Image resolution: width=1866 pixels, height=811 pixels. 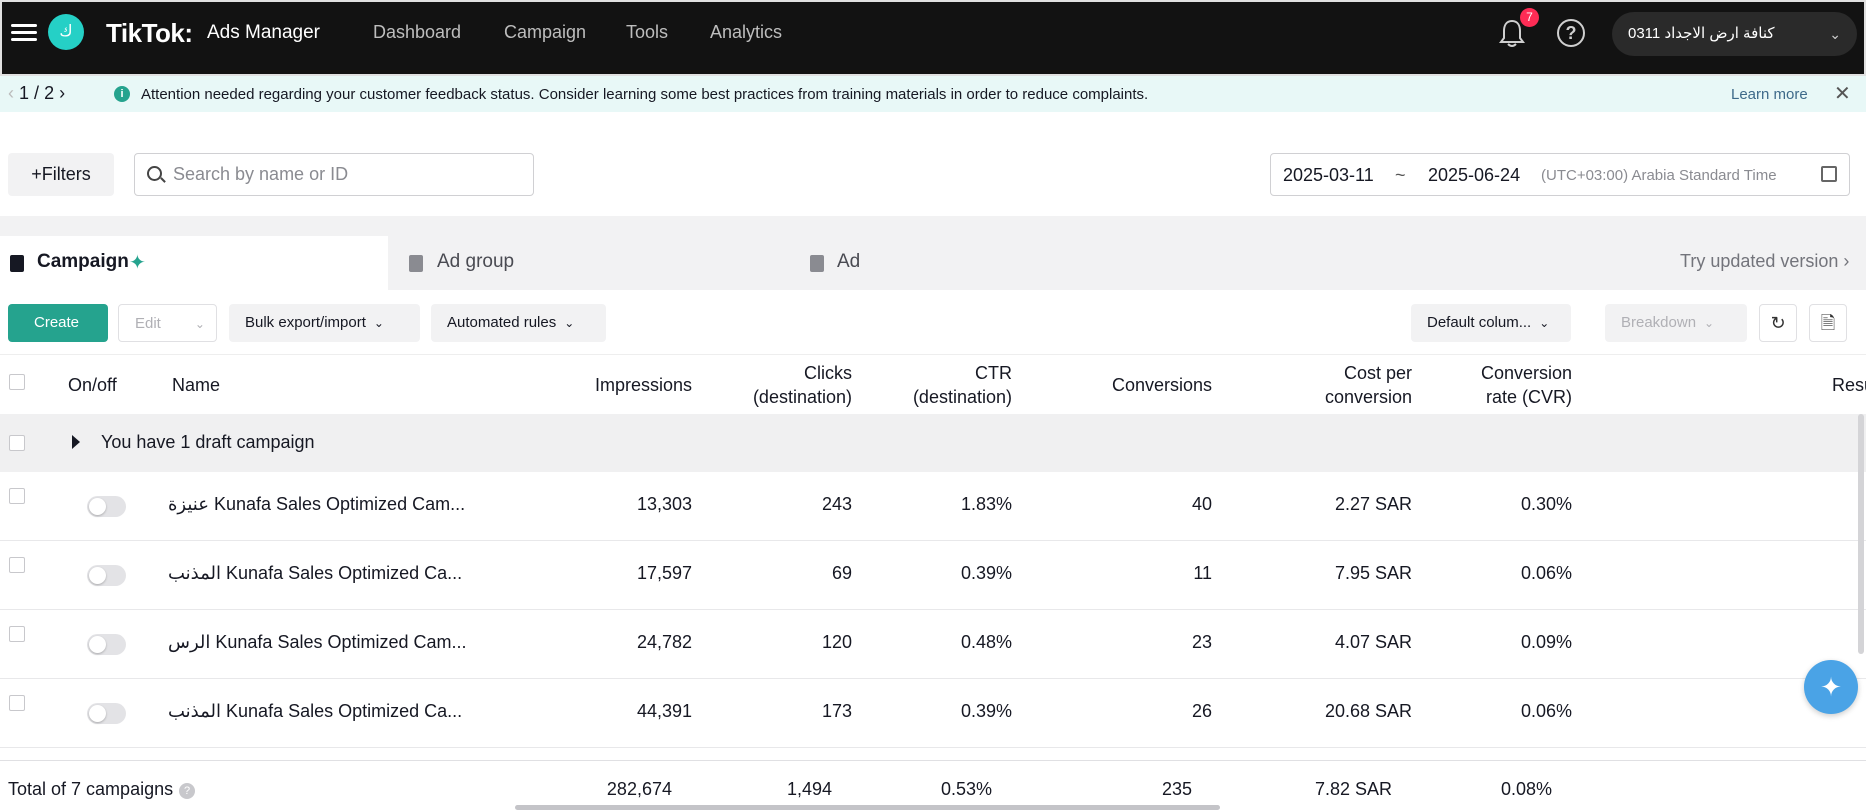 What do you see at coordinates (1491, 323) in the screenshot?
I see `columns-dropdown: Default colum... ⌄` at bounding box center [1491, 323].